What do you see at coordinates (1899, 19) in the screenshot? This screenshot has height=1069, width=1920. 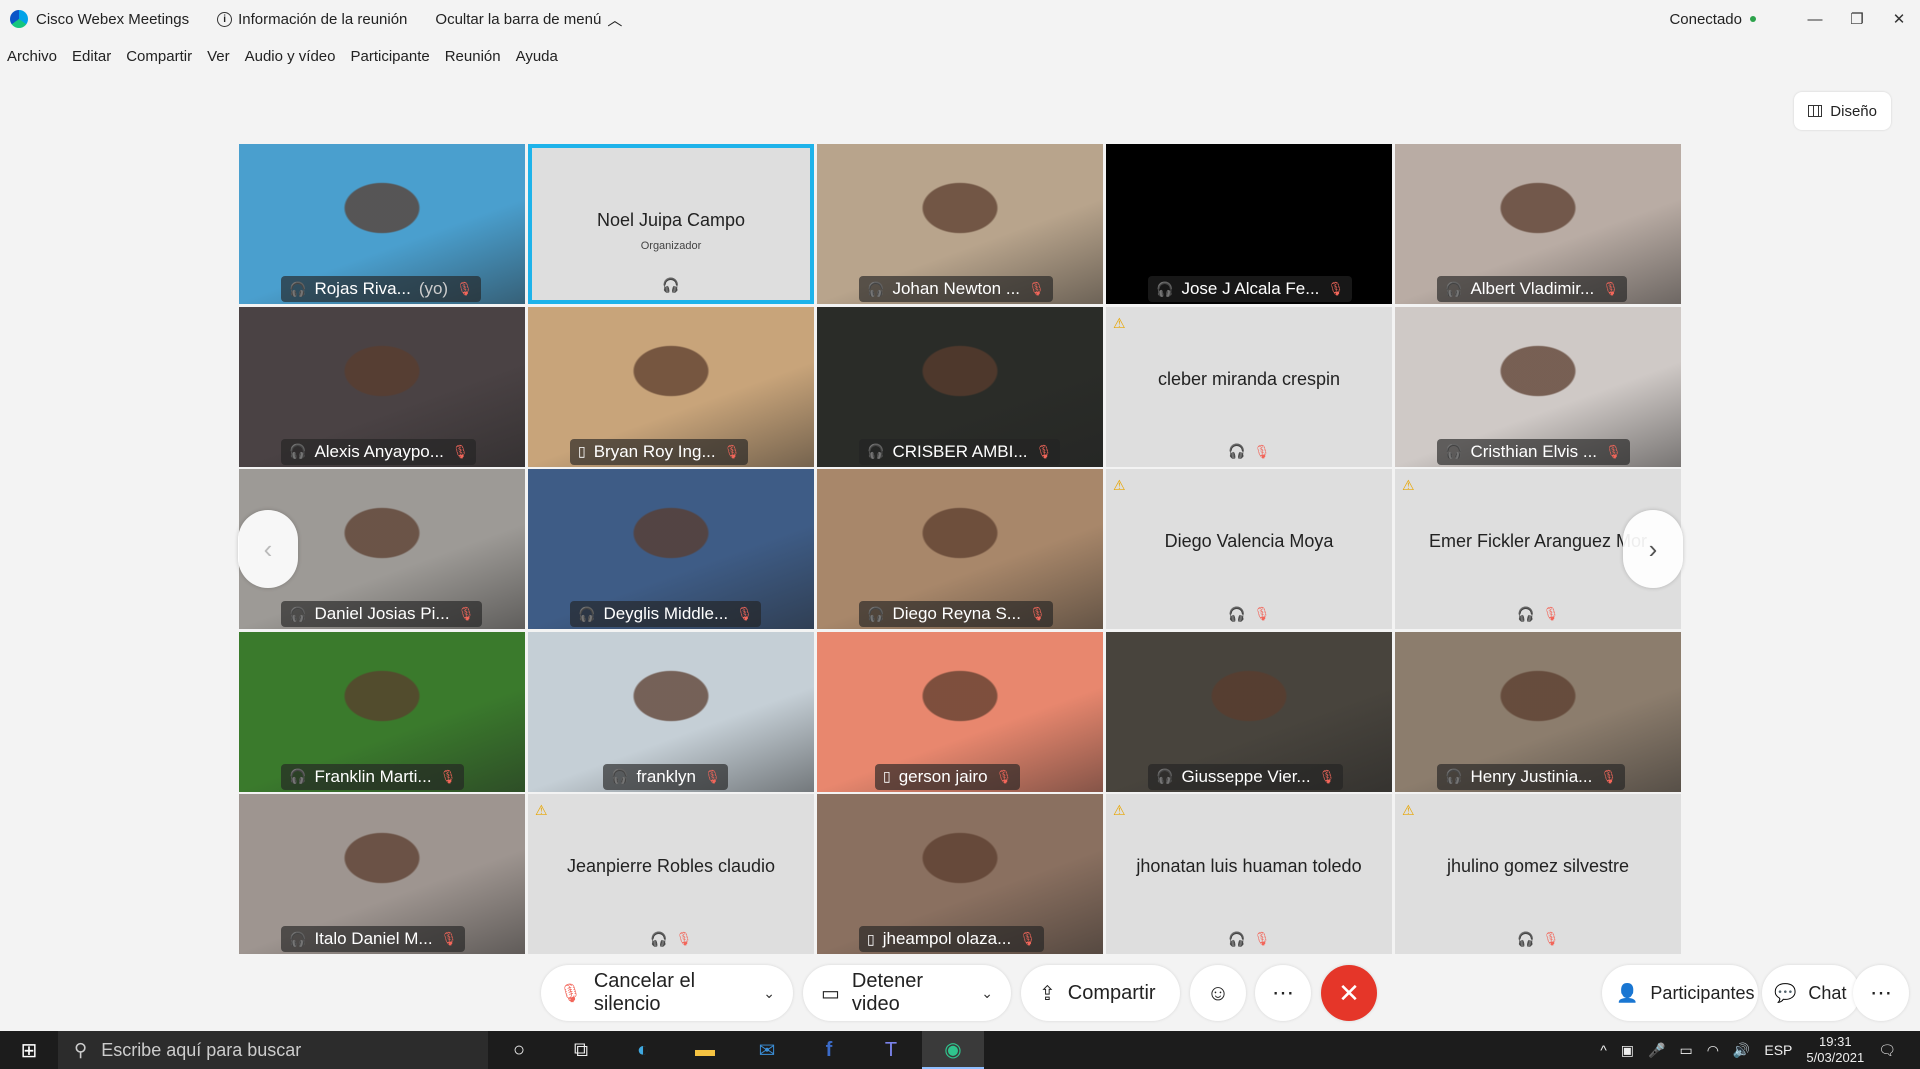 I see `close-window-button: ✕` at bounding box center [1899, 19].